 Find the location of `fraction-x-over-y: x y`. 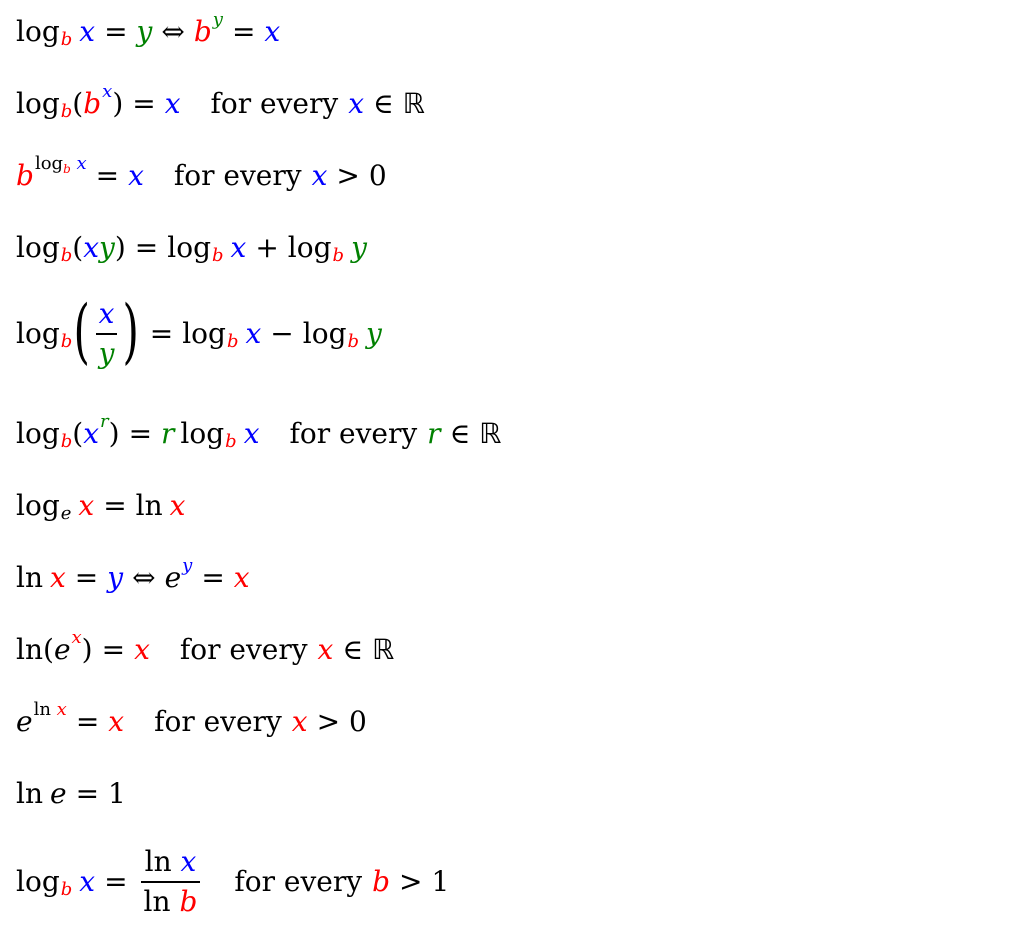

fraction-x-over-y: x y is located at coordinates (106, 333).